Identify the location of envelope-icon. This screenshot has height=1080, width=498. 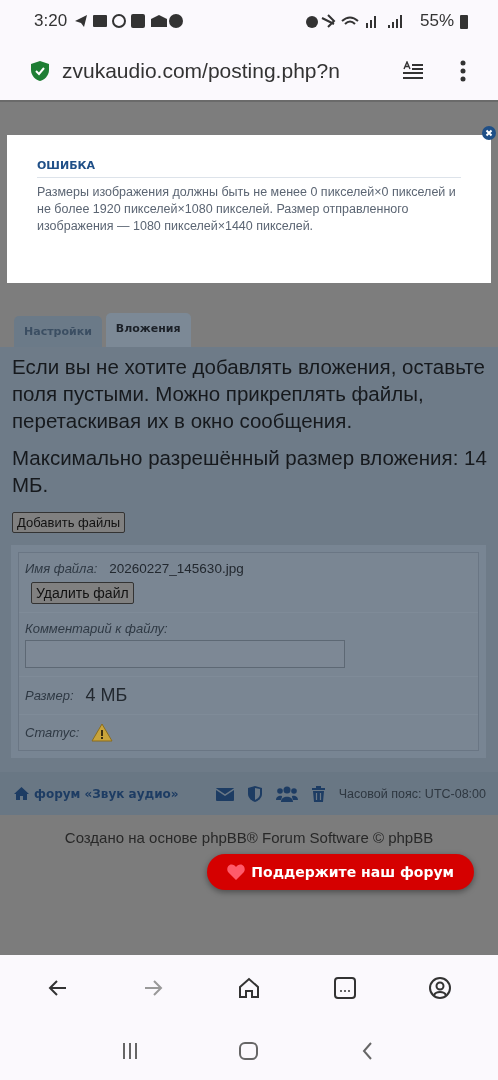
(224, 793).